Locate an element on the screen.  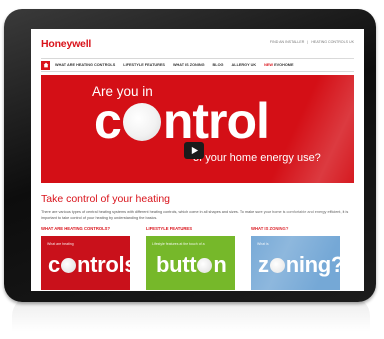
thermostat-dial-icon is located at coordinates (141, 122).